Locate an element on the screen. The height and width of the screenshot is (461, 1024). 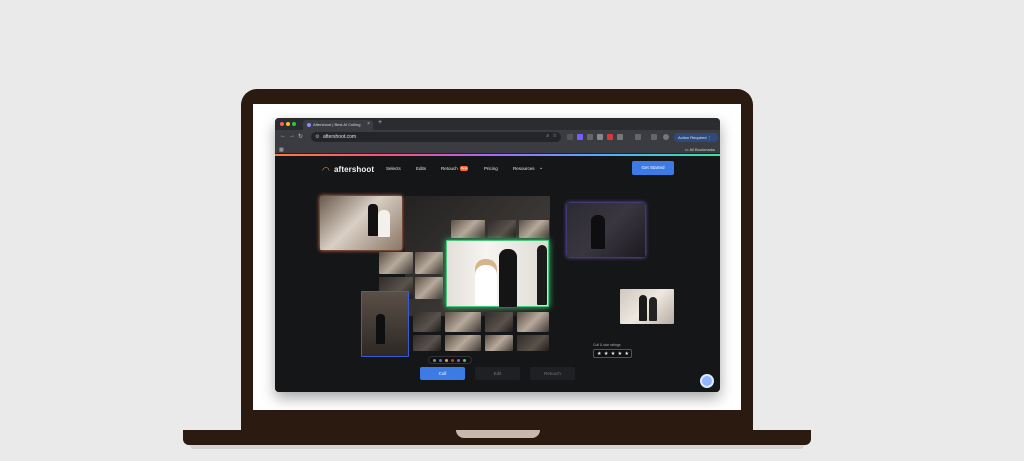
all-bookmarks-label: All Bookmarks is located at coordinates (702, 149).